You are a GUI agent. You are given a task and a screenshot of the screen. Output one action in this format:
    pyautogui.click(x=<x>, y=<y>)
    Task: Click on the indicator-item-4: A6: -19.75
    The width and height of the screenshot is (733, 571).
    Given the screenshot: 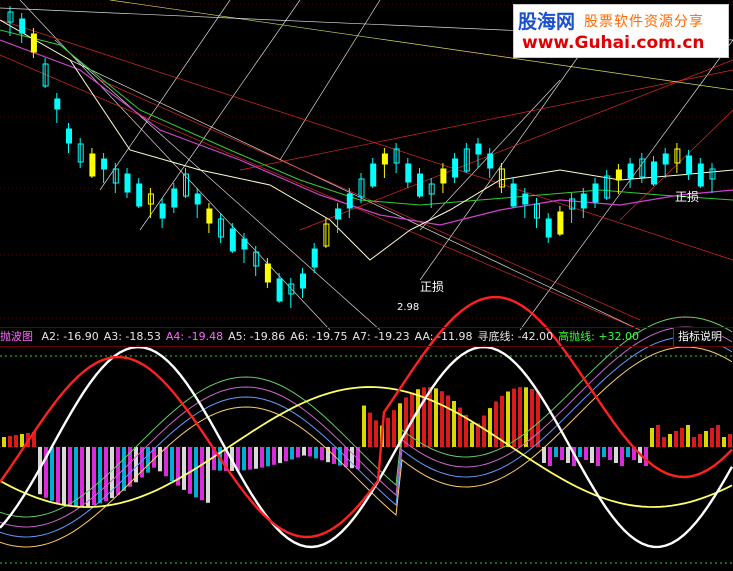 What is the action you would take?
    pyautogui.click(x=319, y=336)
    